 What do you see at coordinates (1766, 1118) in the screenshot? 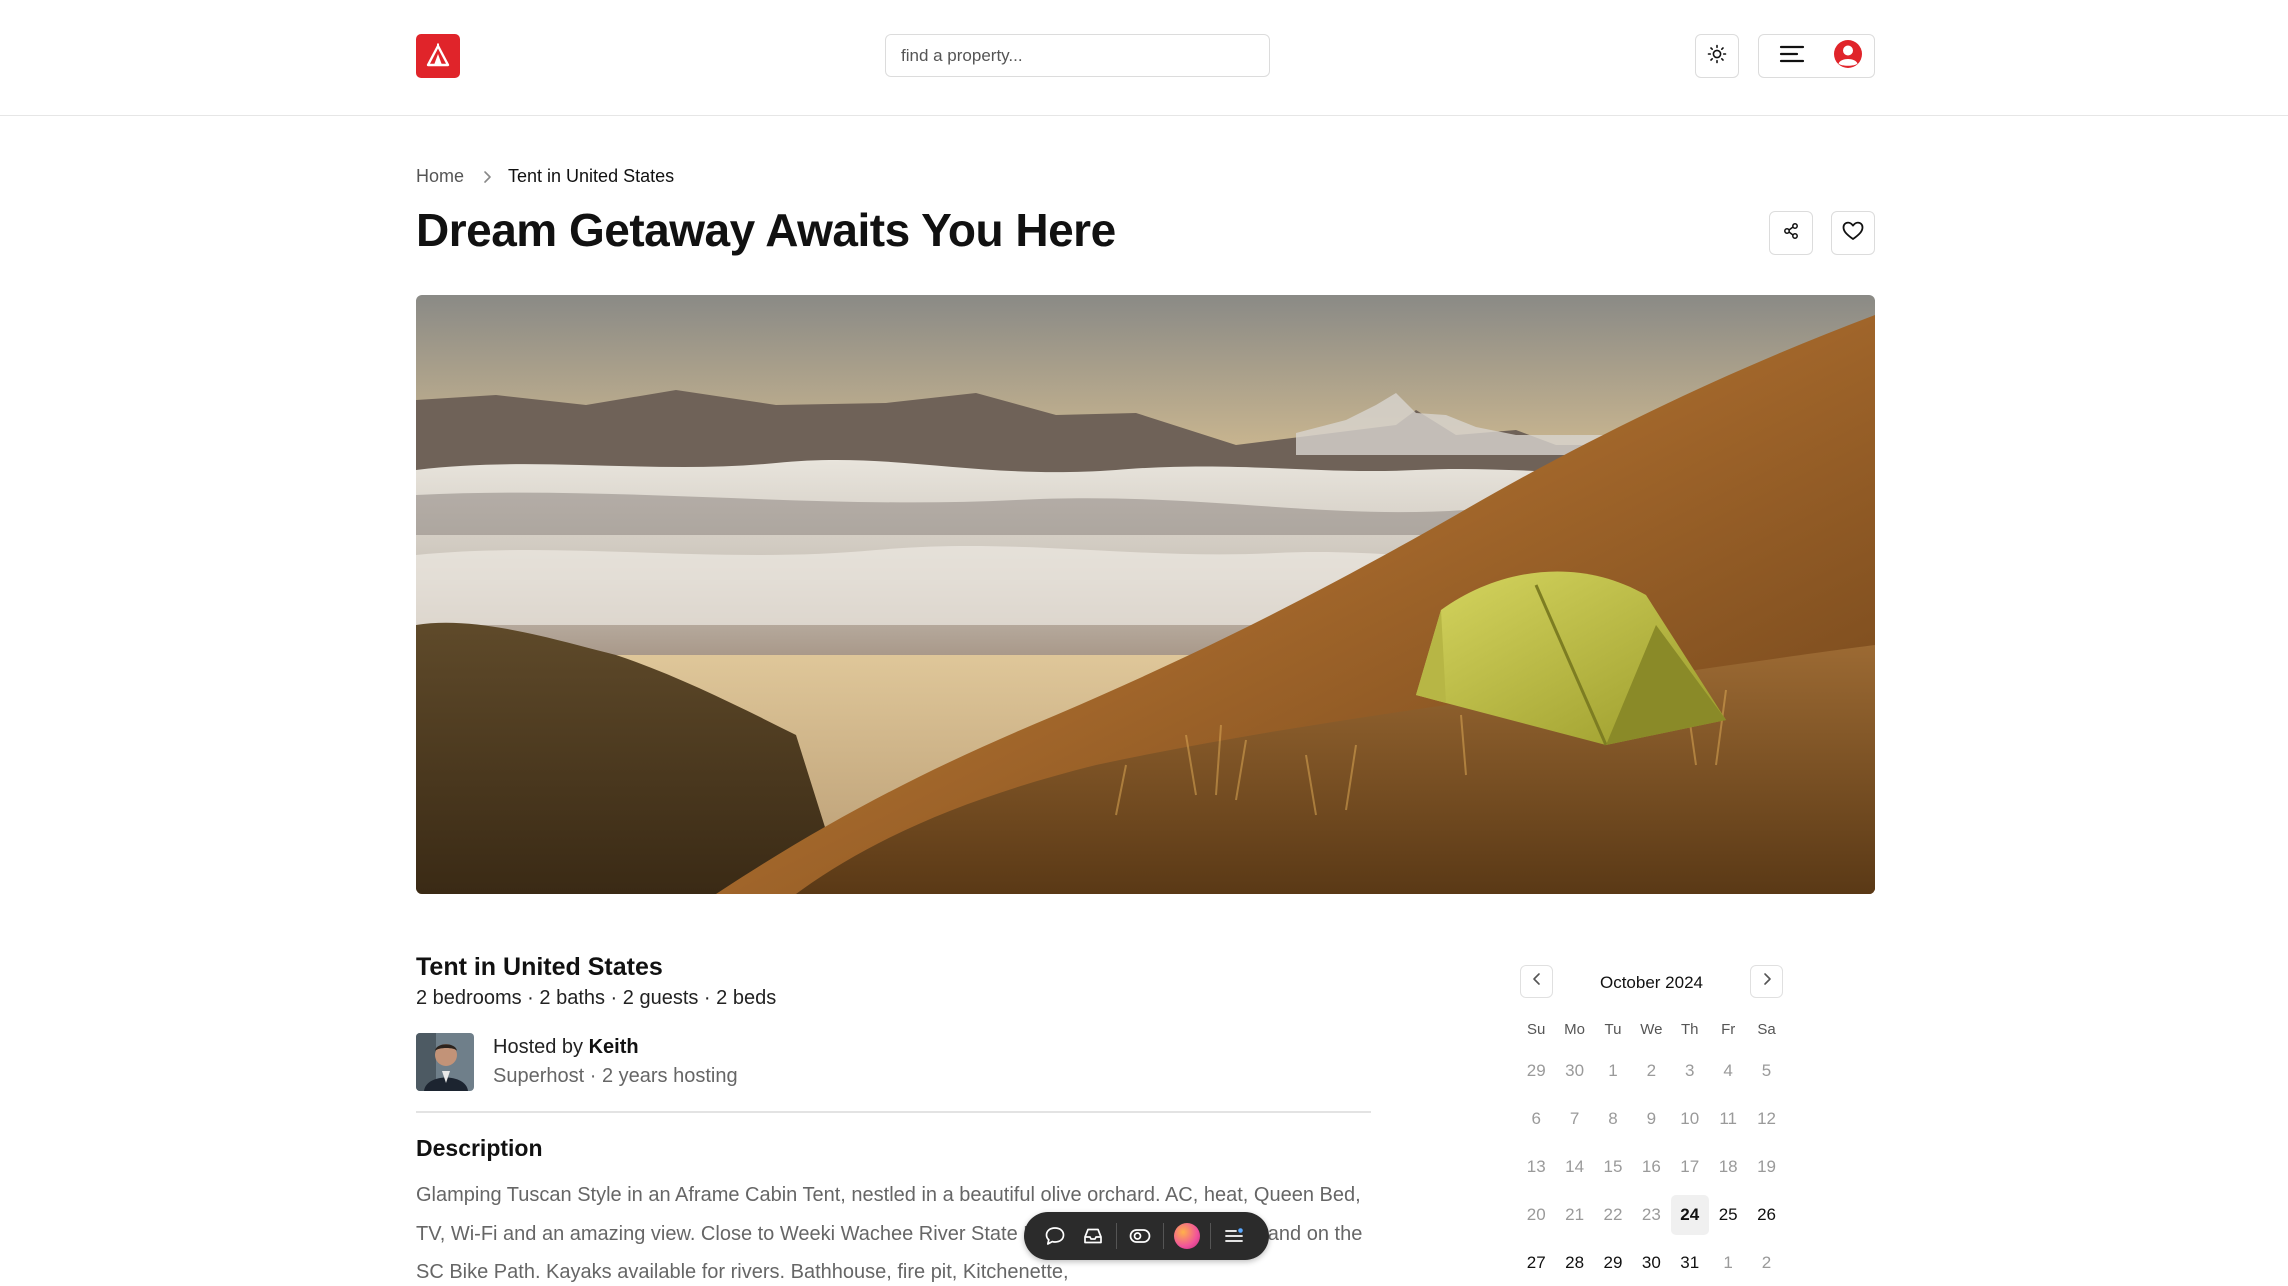
I see `calendar-day: 12` at bounding box center [1766, 1118].